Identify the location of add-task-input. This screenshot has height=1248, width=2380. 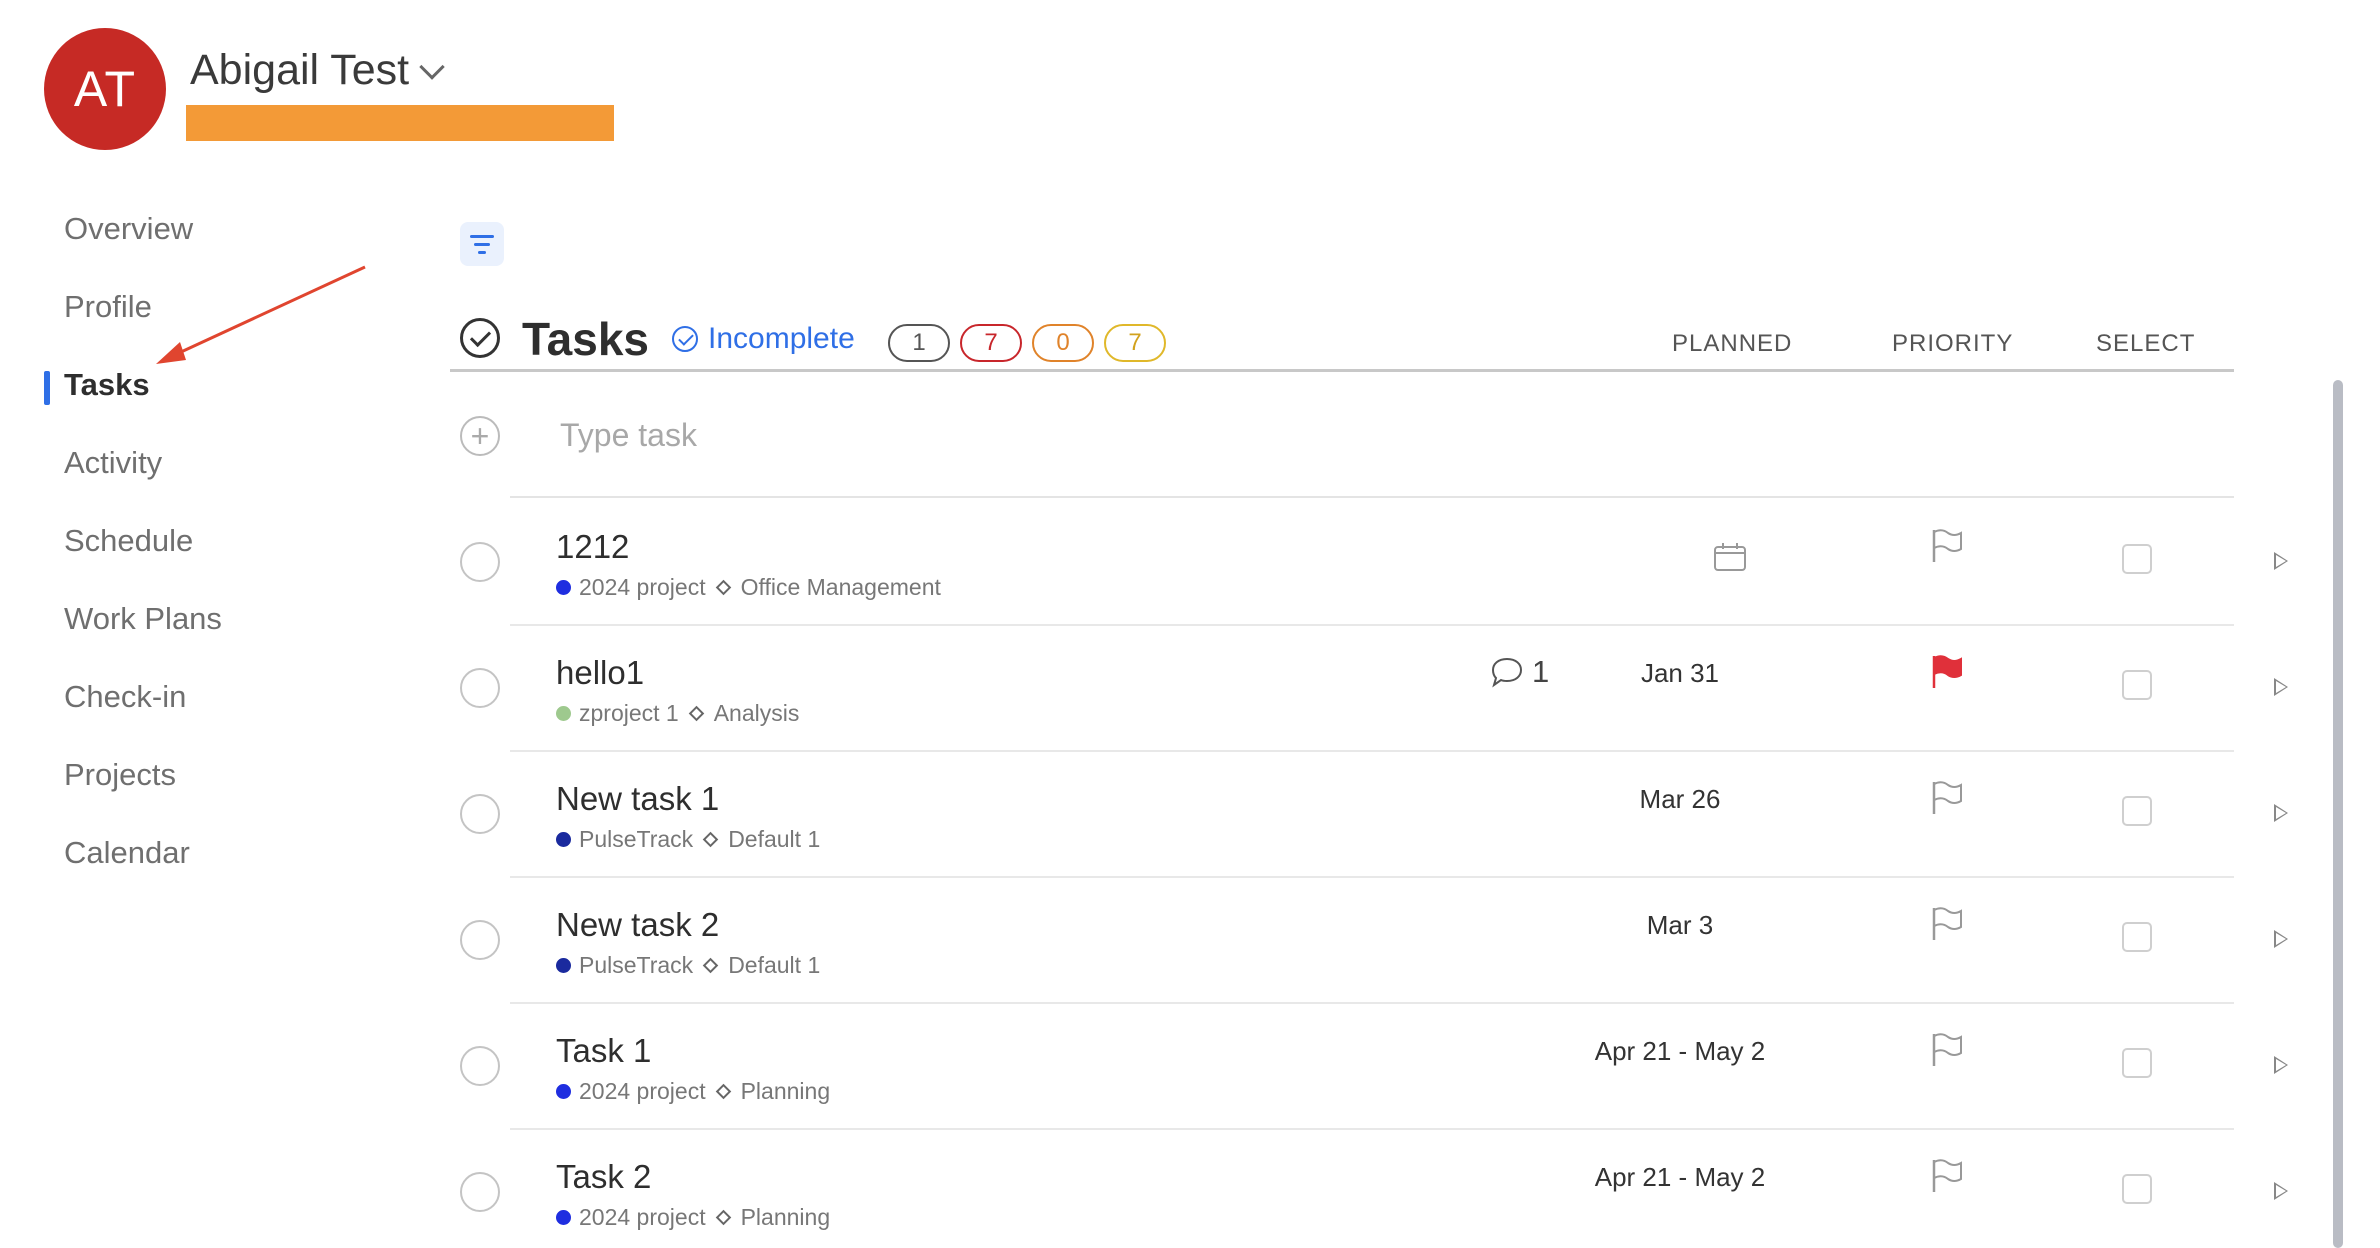
(1310, 435).